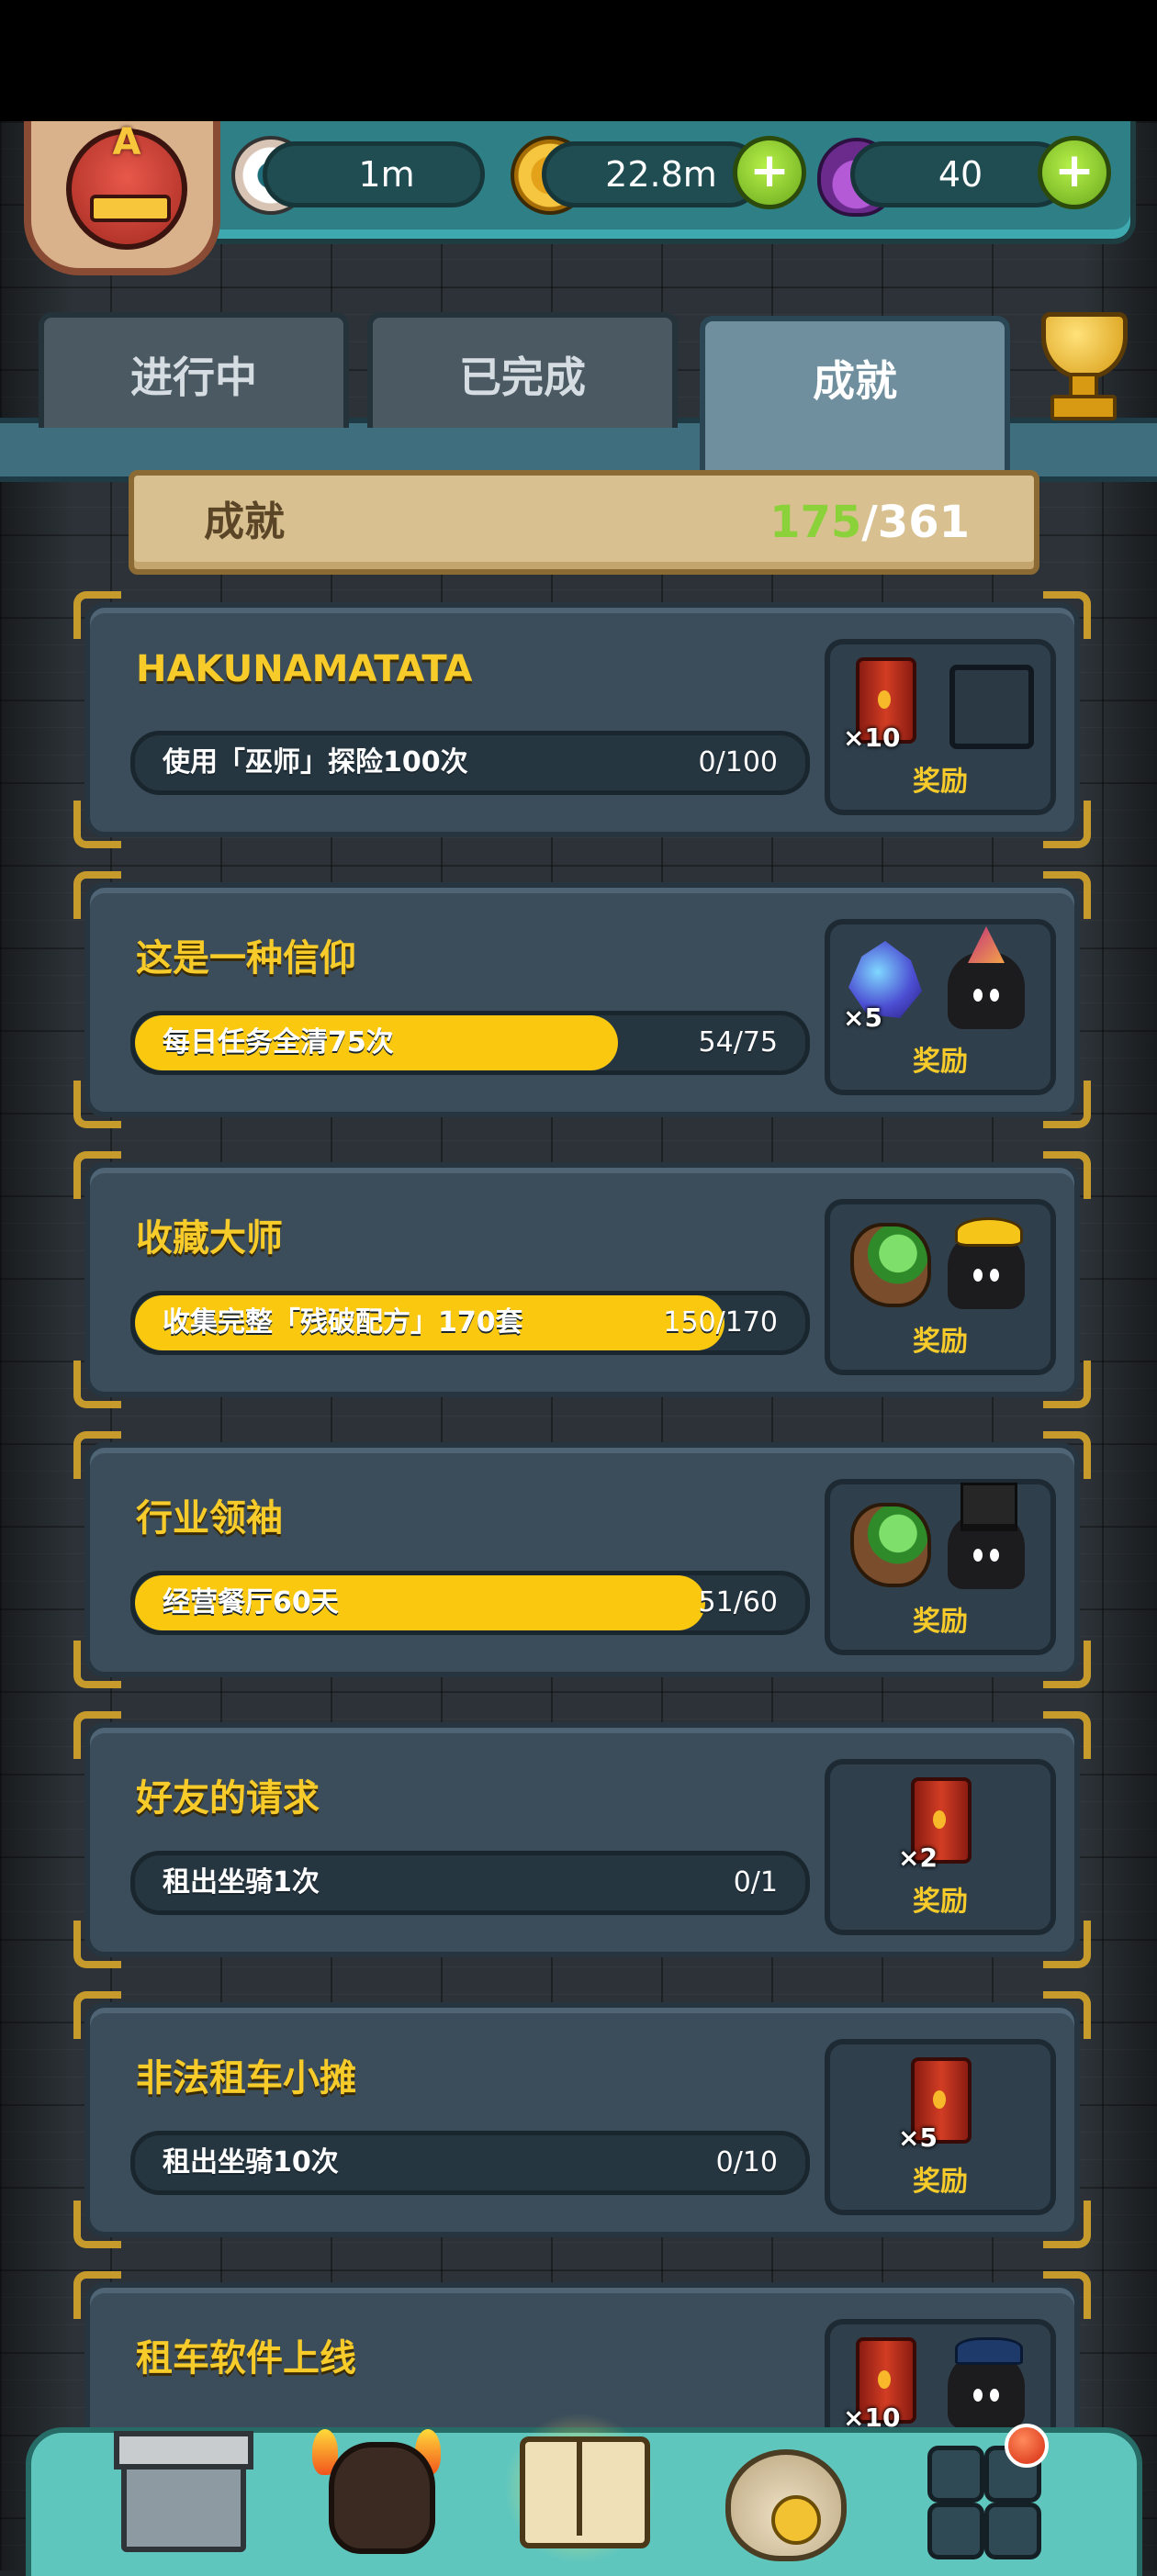 The height and width of the screenshot is (2576, 1157). Describe the element at coordinates (585, 2492) in the screenshot. I see `book-pages` at that location.